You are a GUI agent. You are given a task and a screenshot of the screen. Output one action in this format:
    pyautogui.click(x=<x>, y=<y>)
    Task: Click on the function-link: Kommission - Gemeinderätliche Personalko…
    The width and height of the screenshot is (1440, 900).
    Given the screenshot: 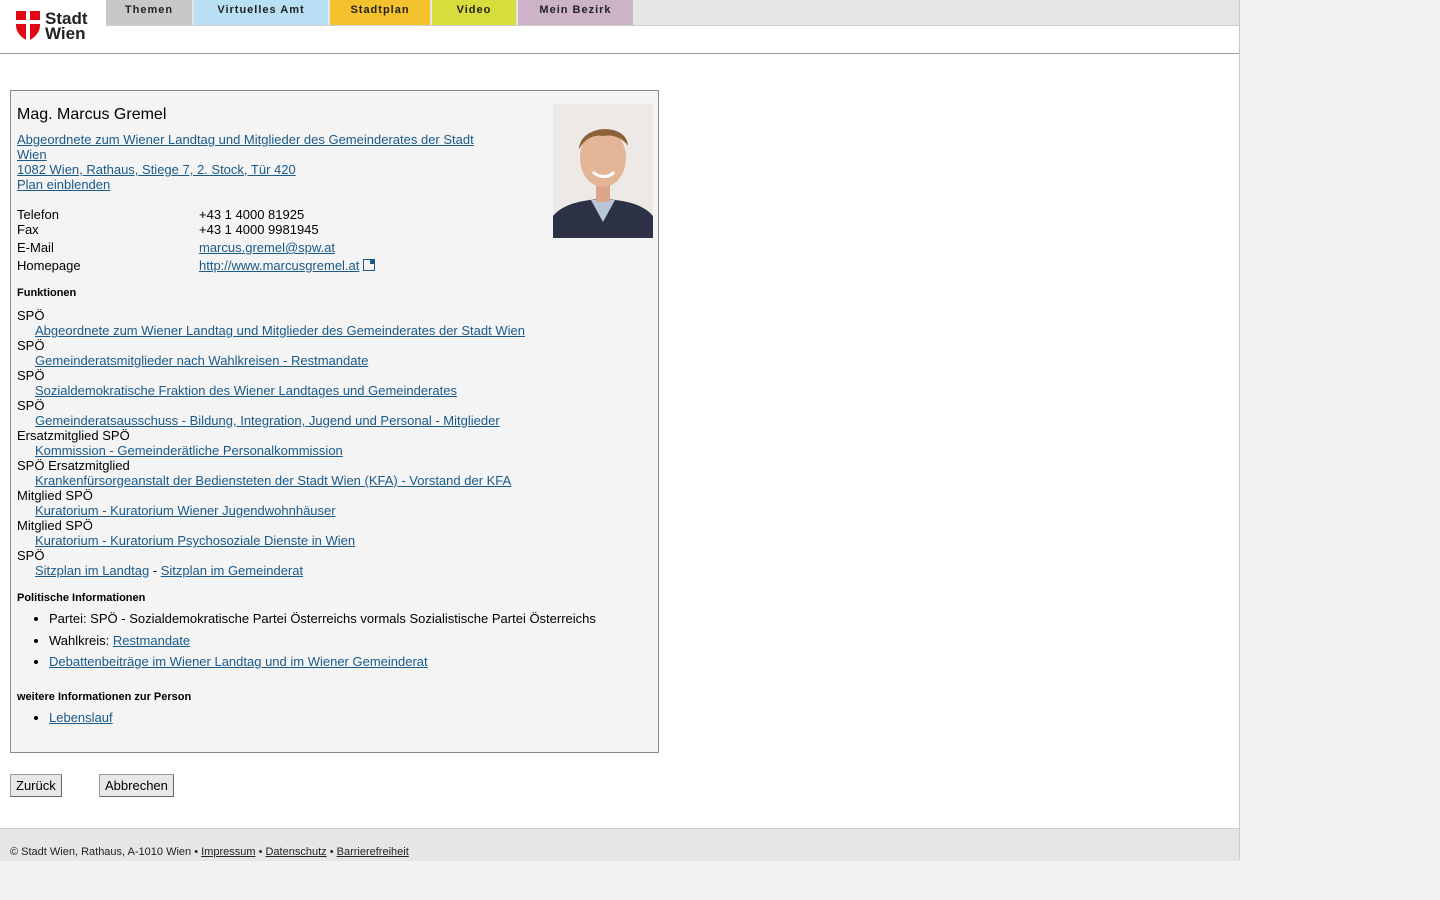 What is the action you would take?
    pyautogui.click(x=189, y=450)
    